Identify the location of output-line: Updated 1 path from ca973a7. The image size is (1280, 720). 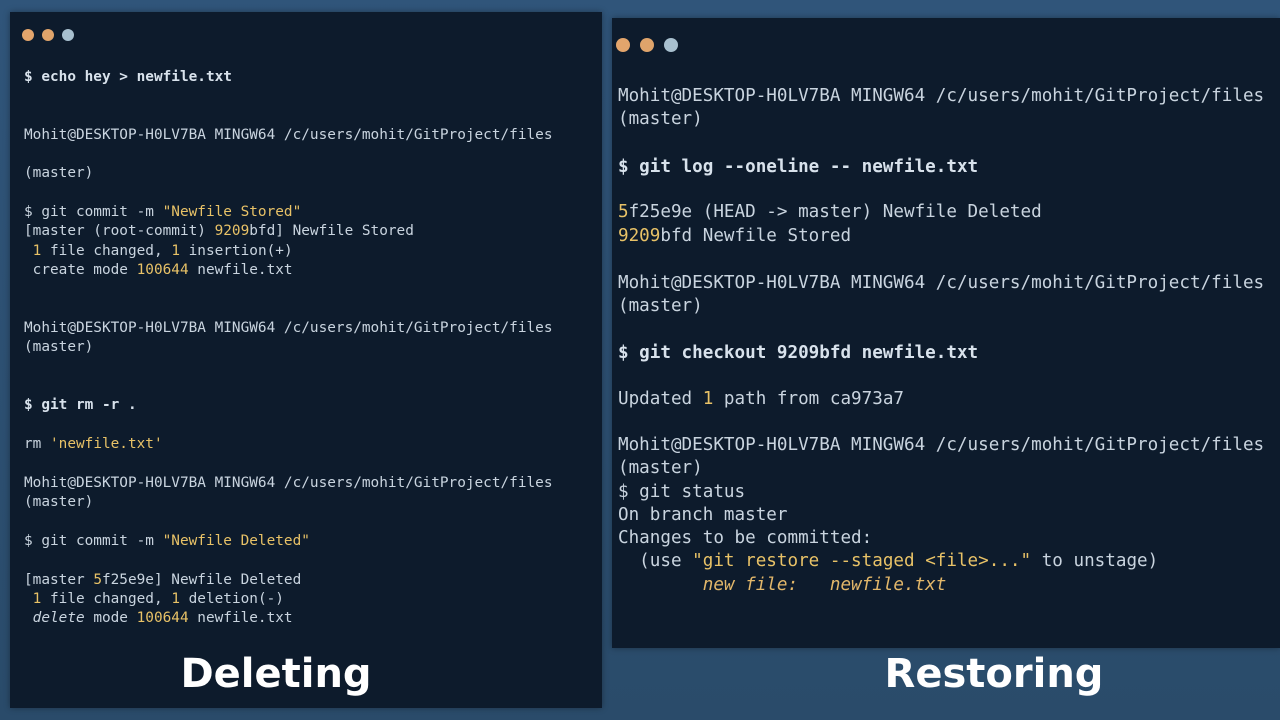
(761, 399).